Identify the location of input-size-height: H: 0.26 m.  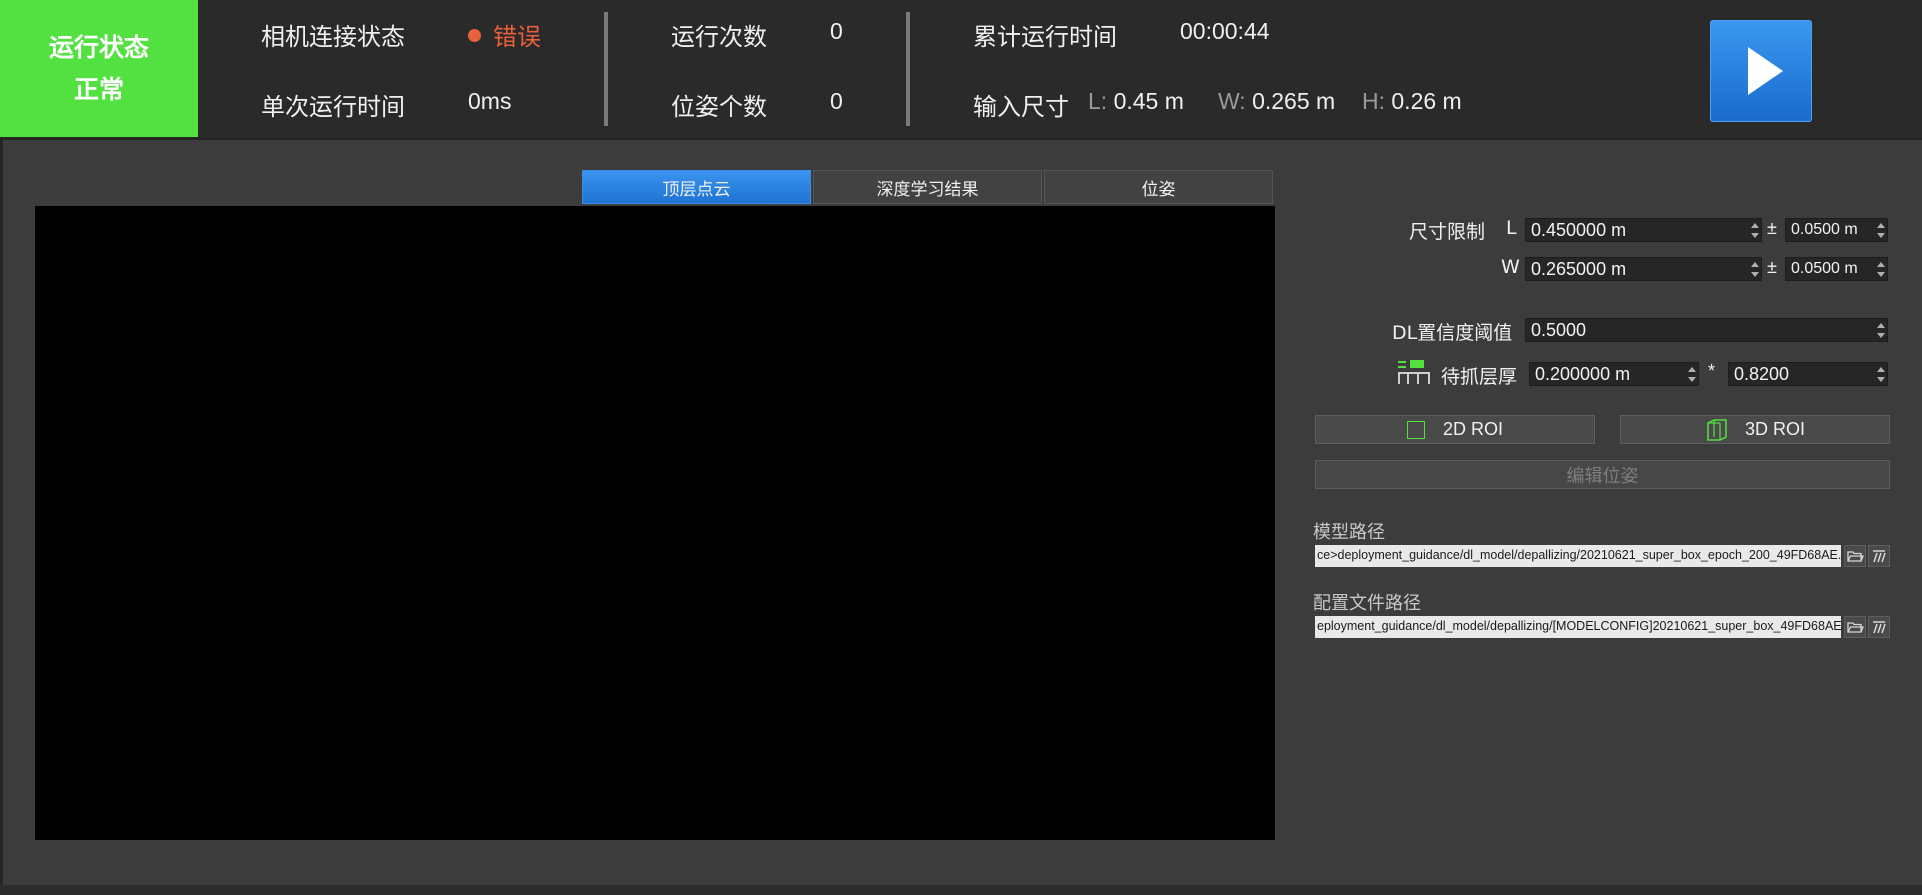
(1412, 101).